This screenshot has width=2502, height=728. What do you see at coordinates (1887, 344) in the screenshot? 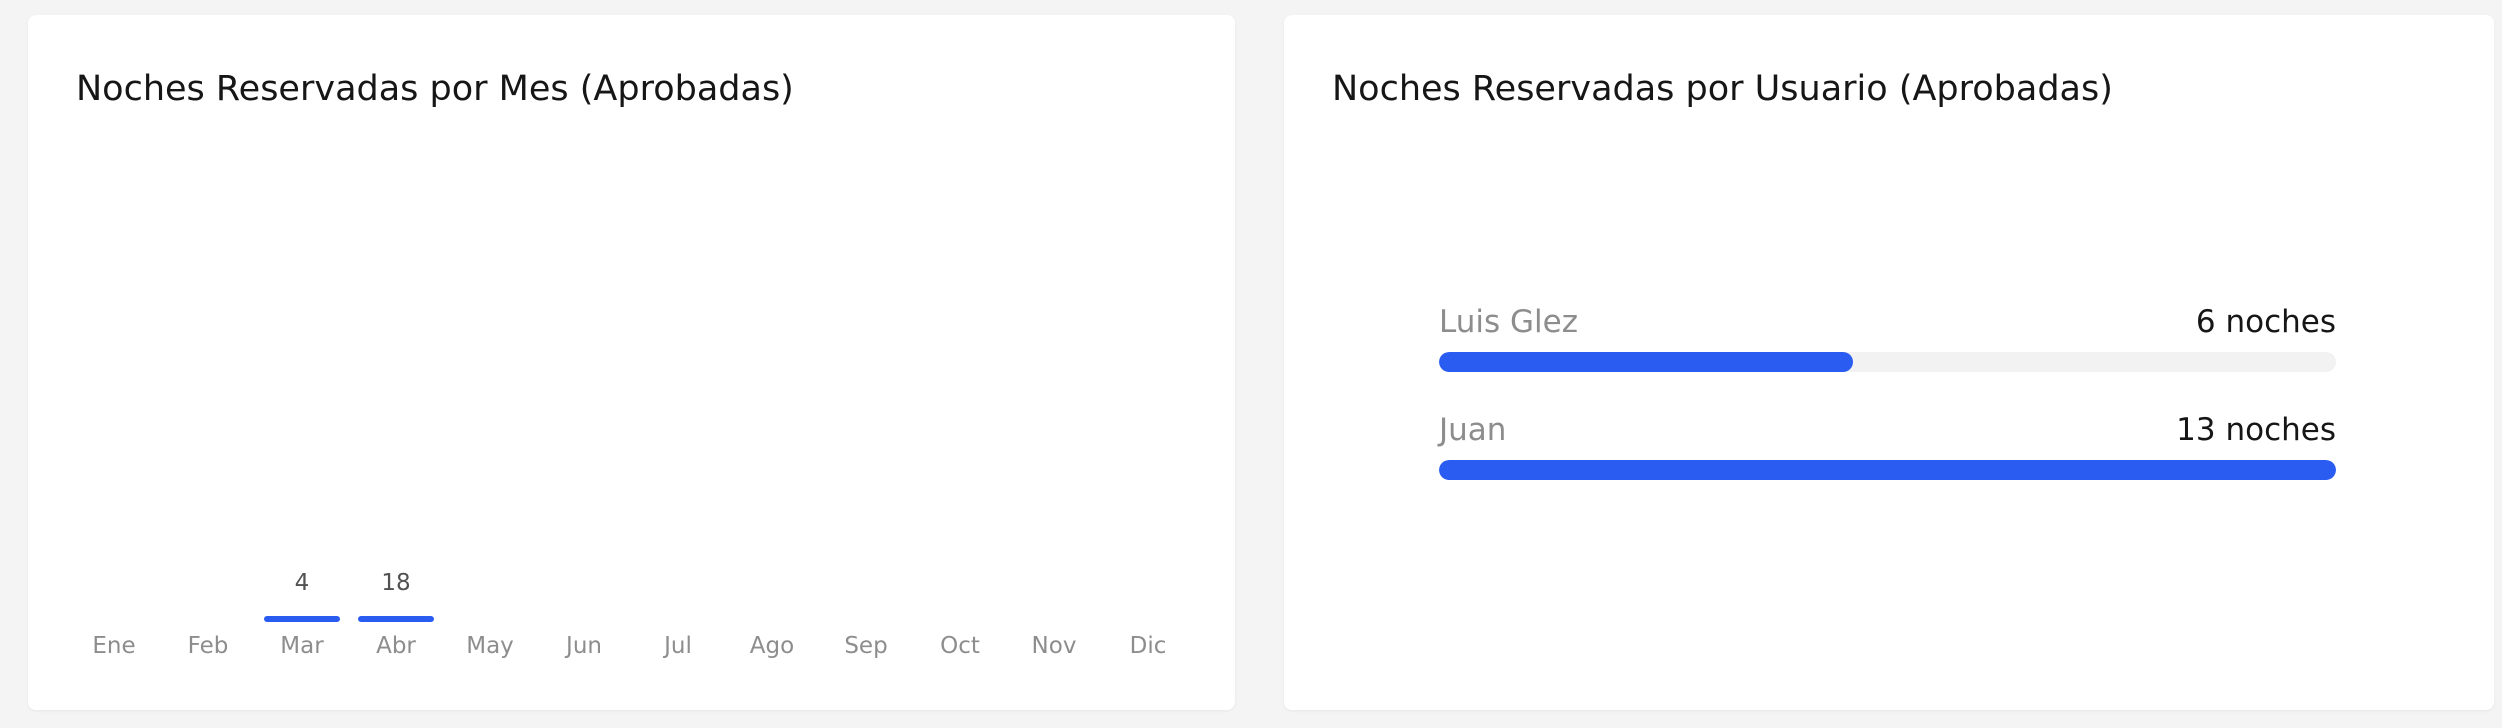
I see `user-row: Luis Glez 6 noches` at bounding box center [1887, 344].